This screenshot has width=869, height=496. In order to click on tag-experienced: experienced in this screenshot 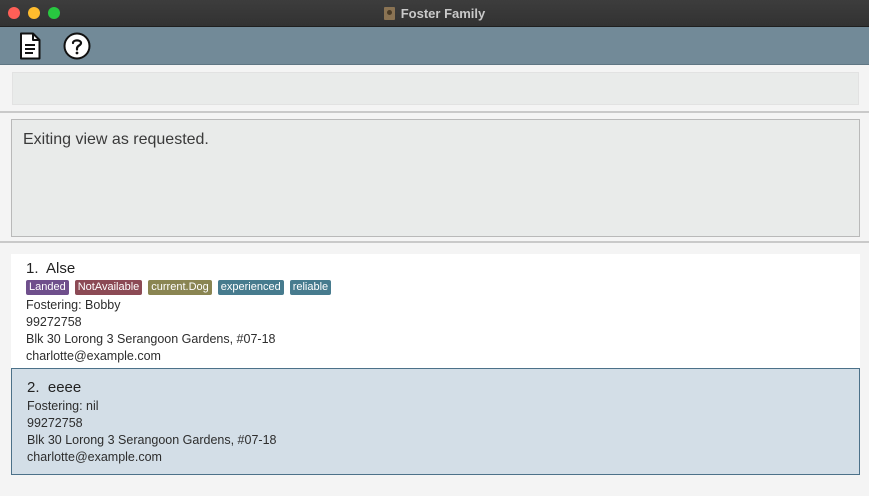, I will do `click(250, 287)`.